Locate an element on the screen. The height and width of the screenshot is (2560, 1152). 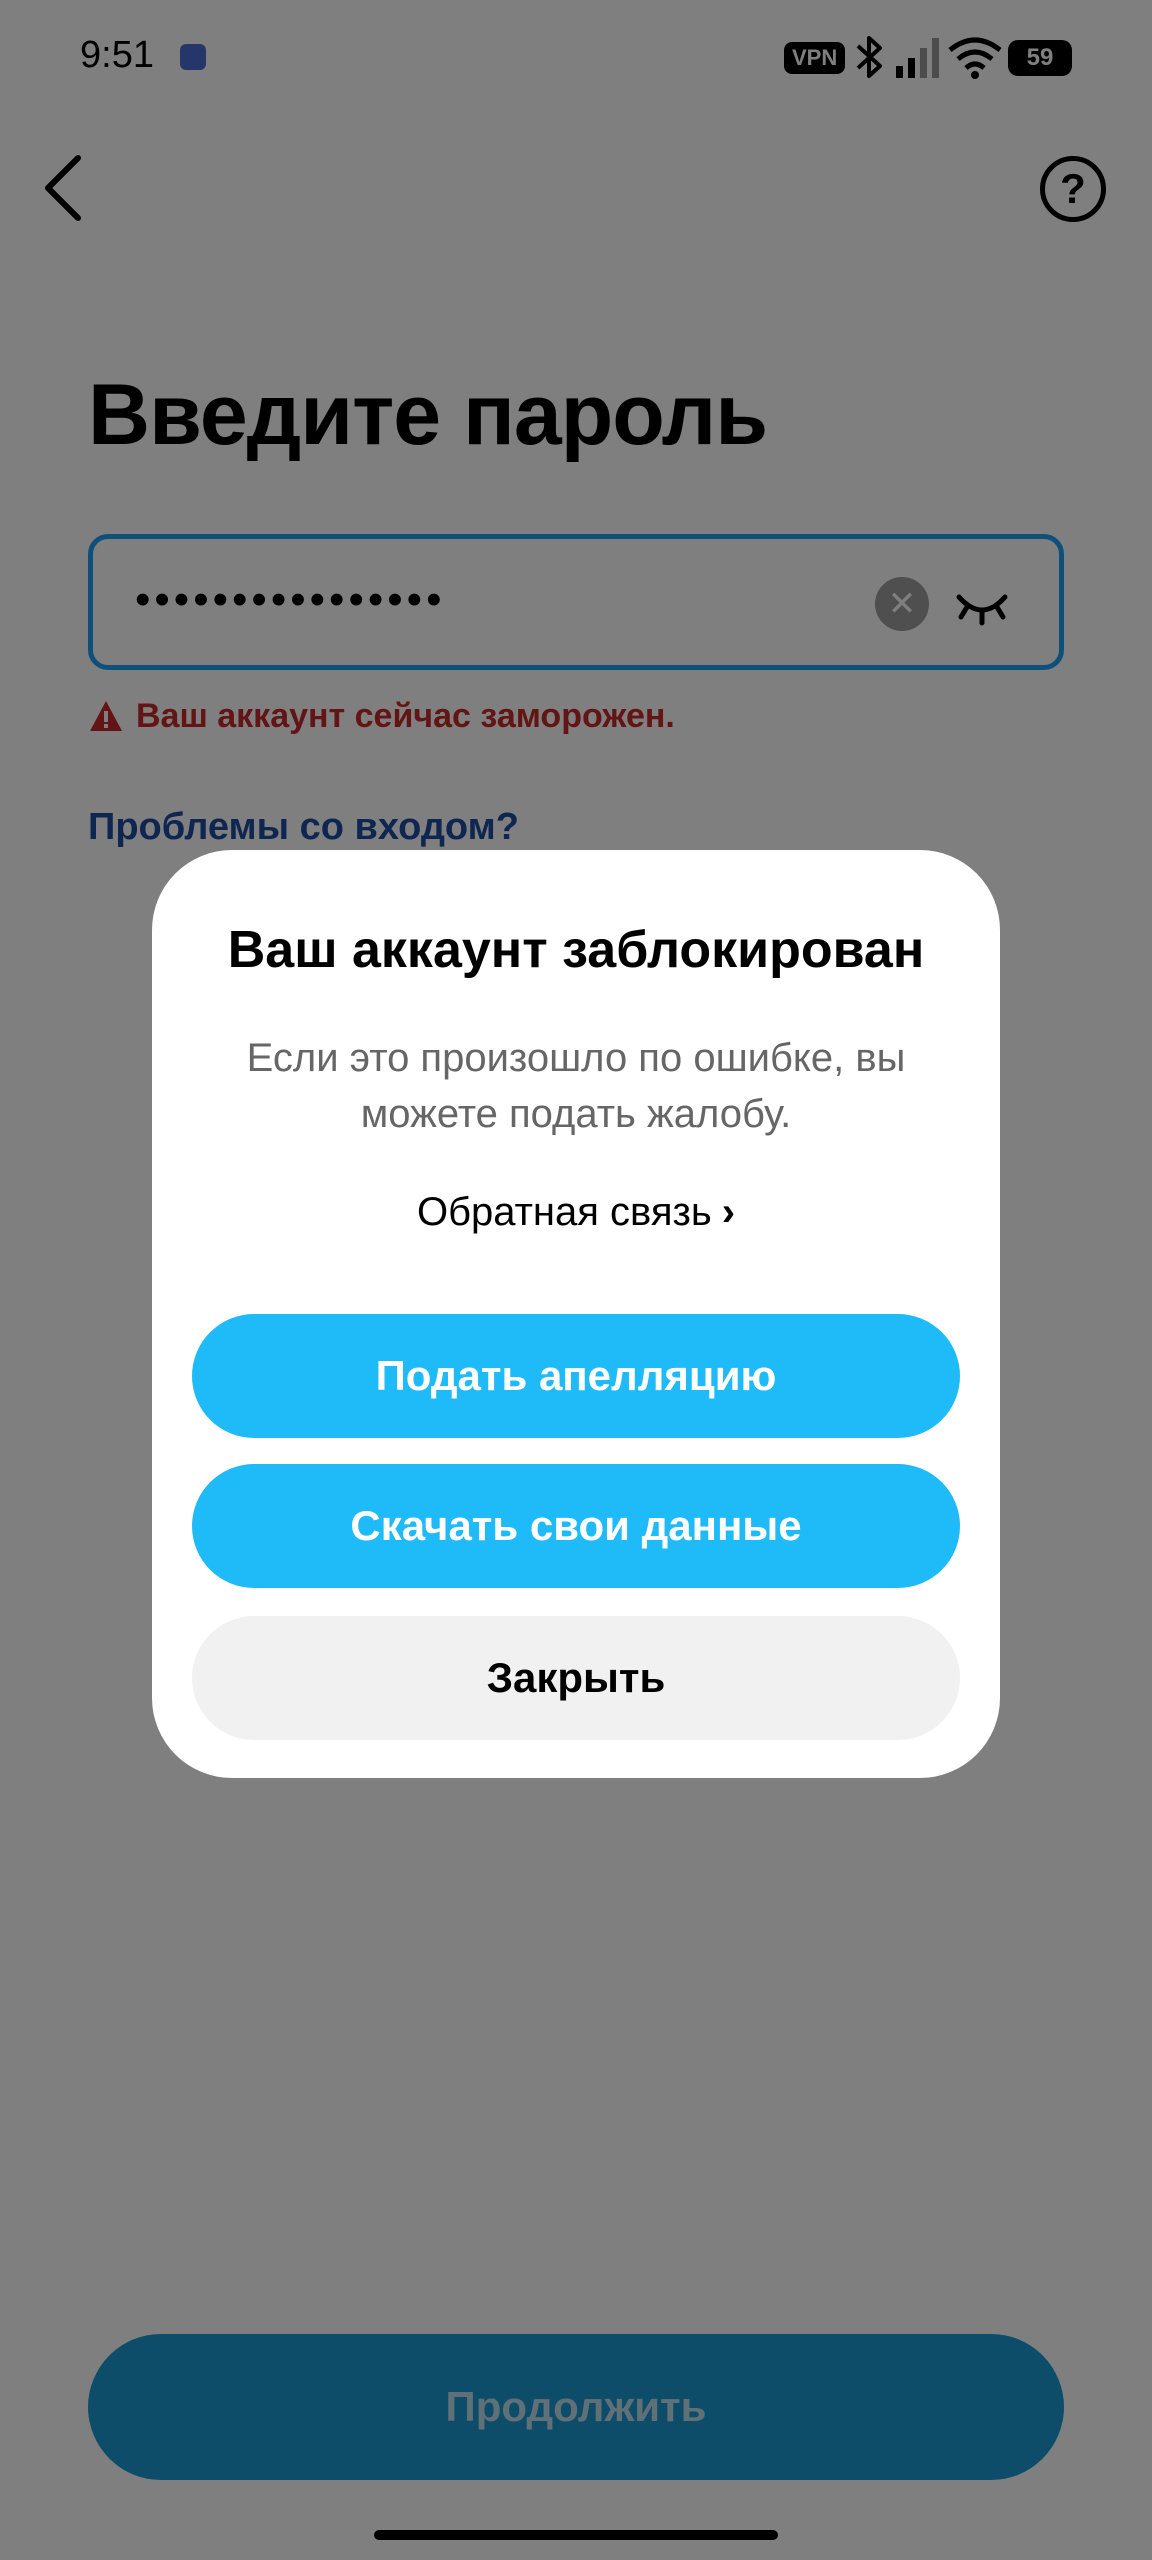
appeal-button: Подать апелляцию is located at coordinates (576, 1376).